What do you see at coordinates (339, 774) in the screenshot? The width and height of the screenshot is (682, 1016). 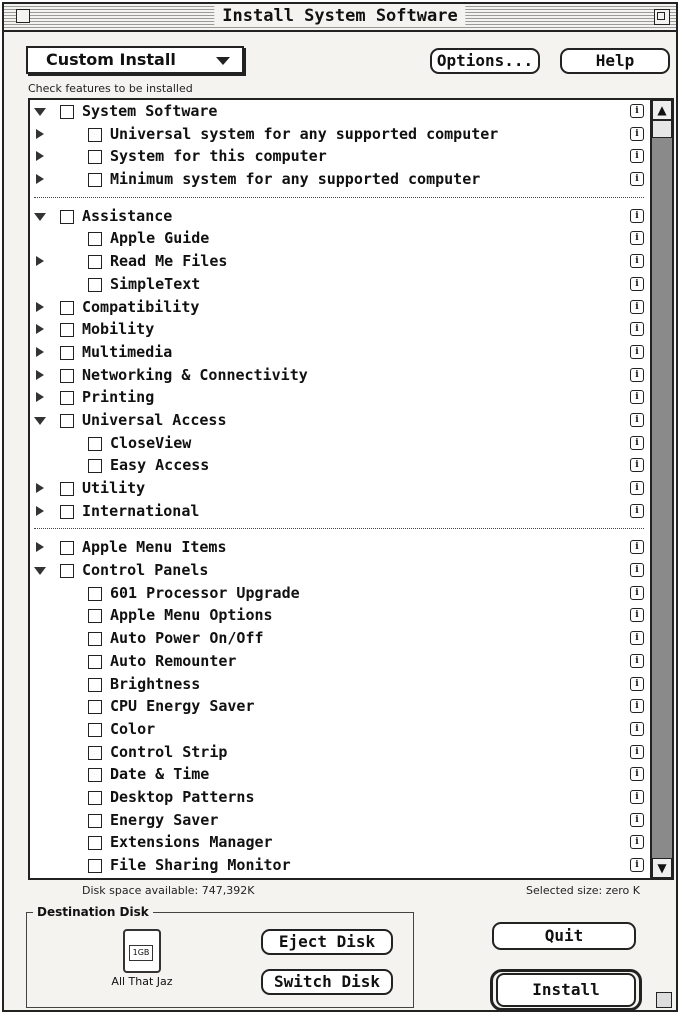 I see `feature-row: Date & Time i` at bounding box center [339, 774].